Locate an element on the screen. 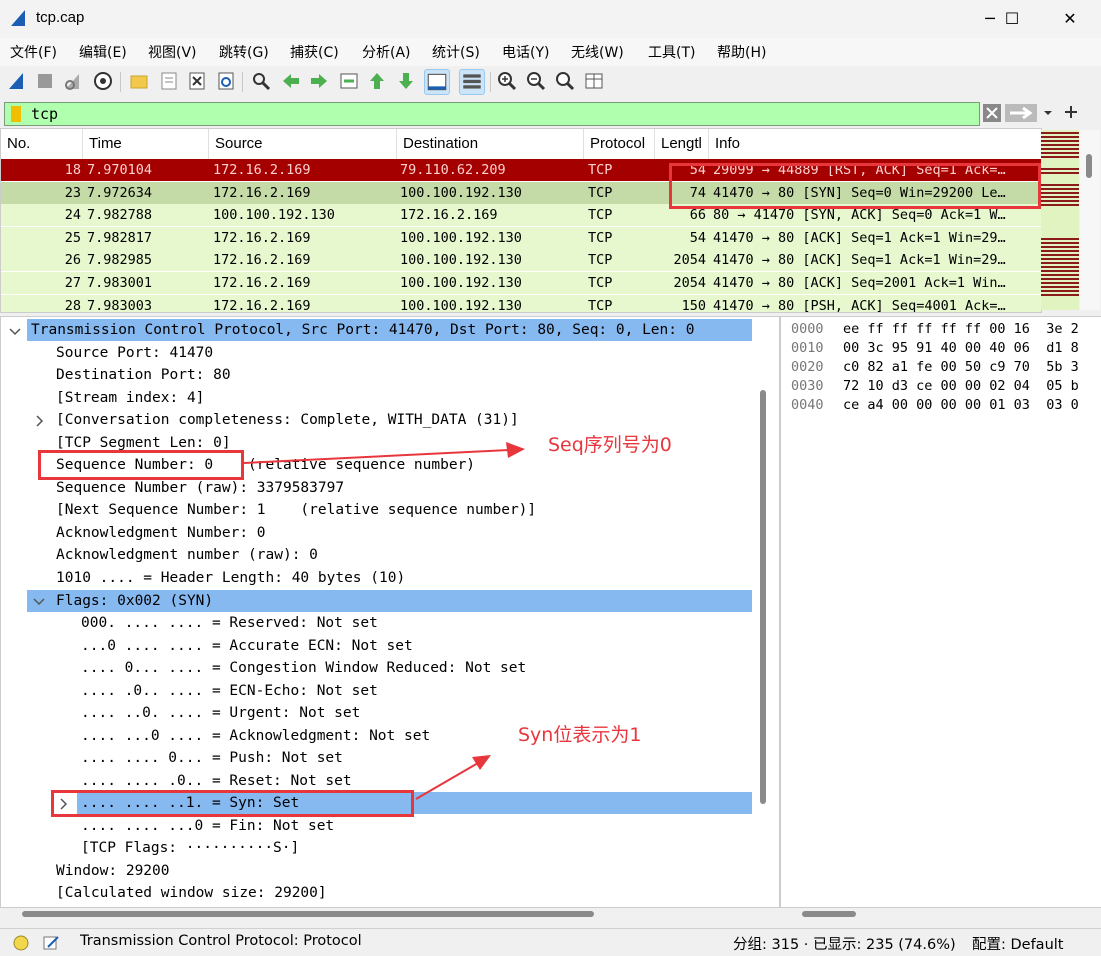 Image resolution: width=1101 pixels, height=956 pixels. display-filter-input: tcp is located at coordinates (492, 114).